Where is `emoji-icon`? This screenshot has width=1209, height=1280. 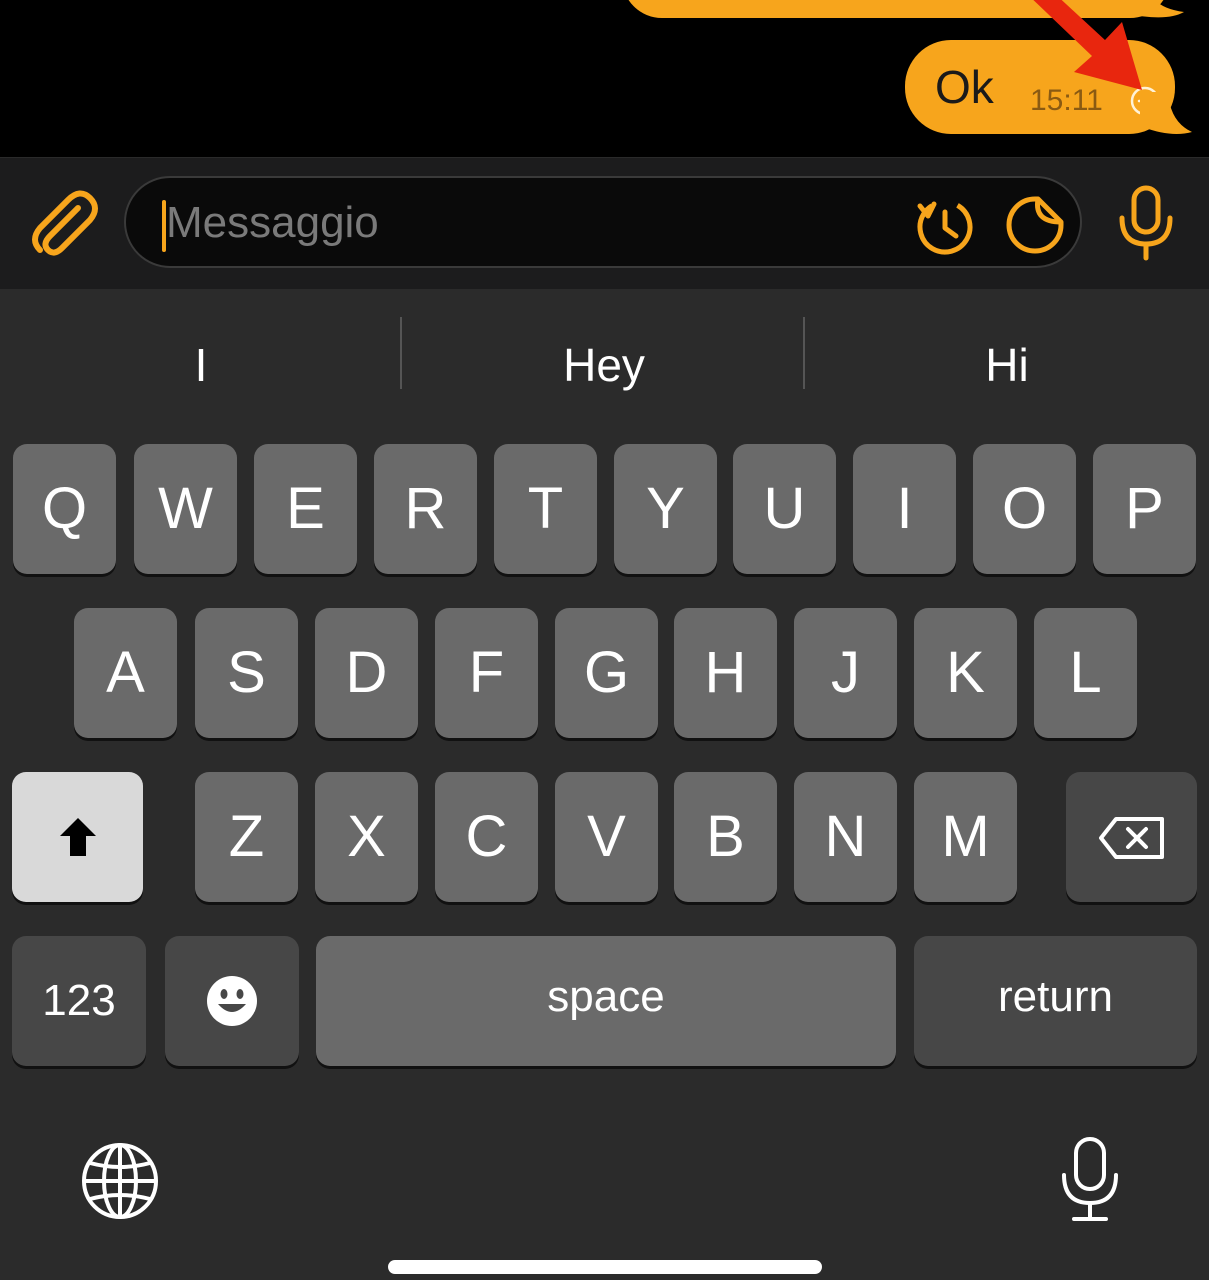
emoji-icon is located at coordinates (232, 1001).